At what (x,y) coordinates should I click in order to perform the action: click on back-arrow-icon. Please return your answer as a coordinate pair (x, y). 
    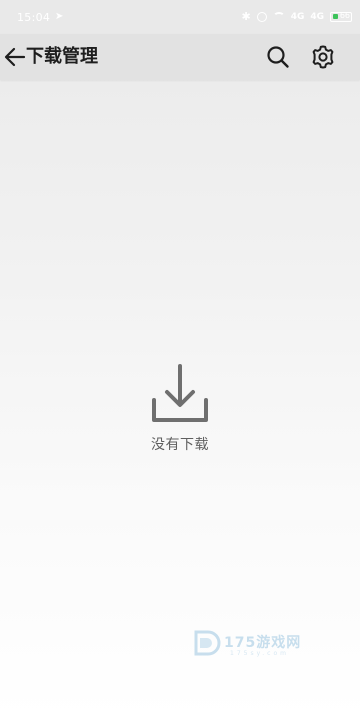
    Looking at the image, I should click on (15, 57).